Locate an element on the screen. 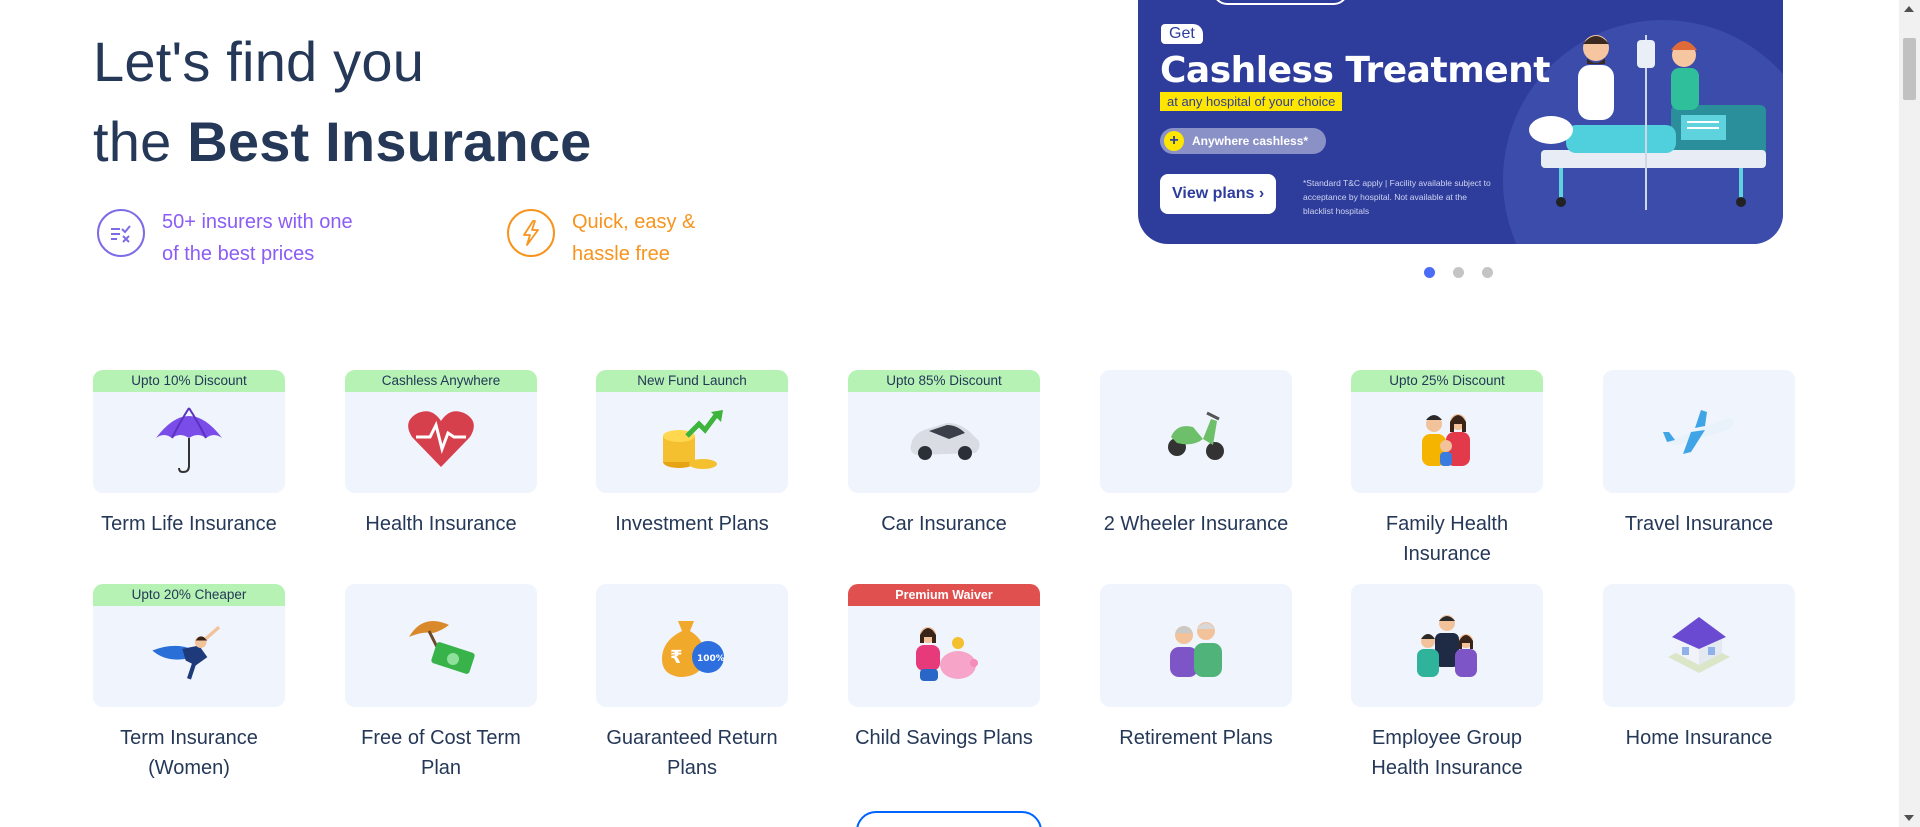 This screenshot has height=827, width=1920. scooter-icon is located at coordinates (1196, 432).